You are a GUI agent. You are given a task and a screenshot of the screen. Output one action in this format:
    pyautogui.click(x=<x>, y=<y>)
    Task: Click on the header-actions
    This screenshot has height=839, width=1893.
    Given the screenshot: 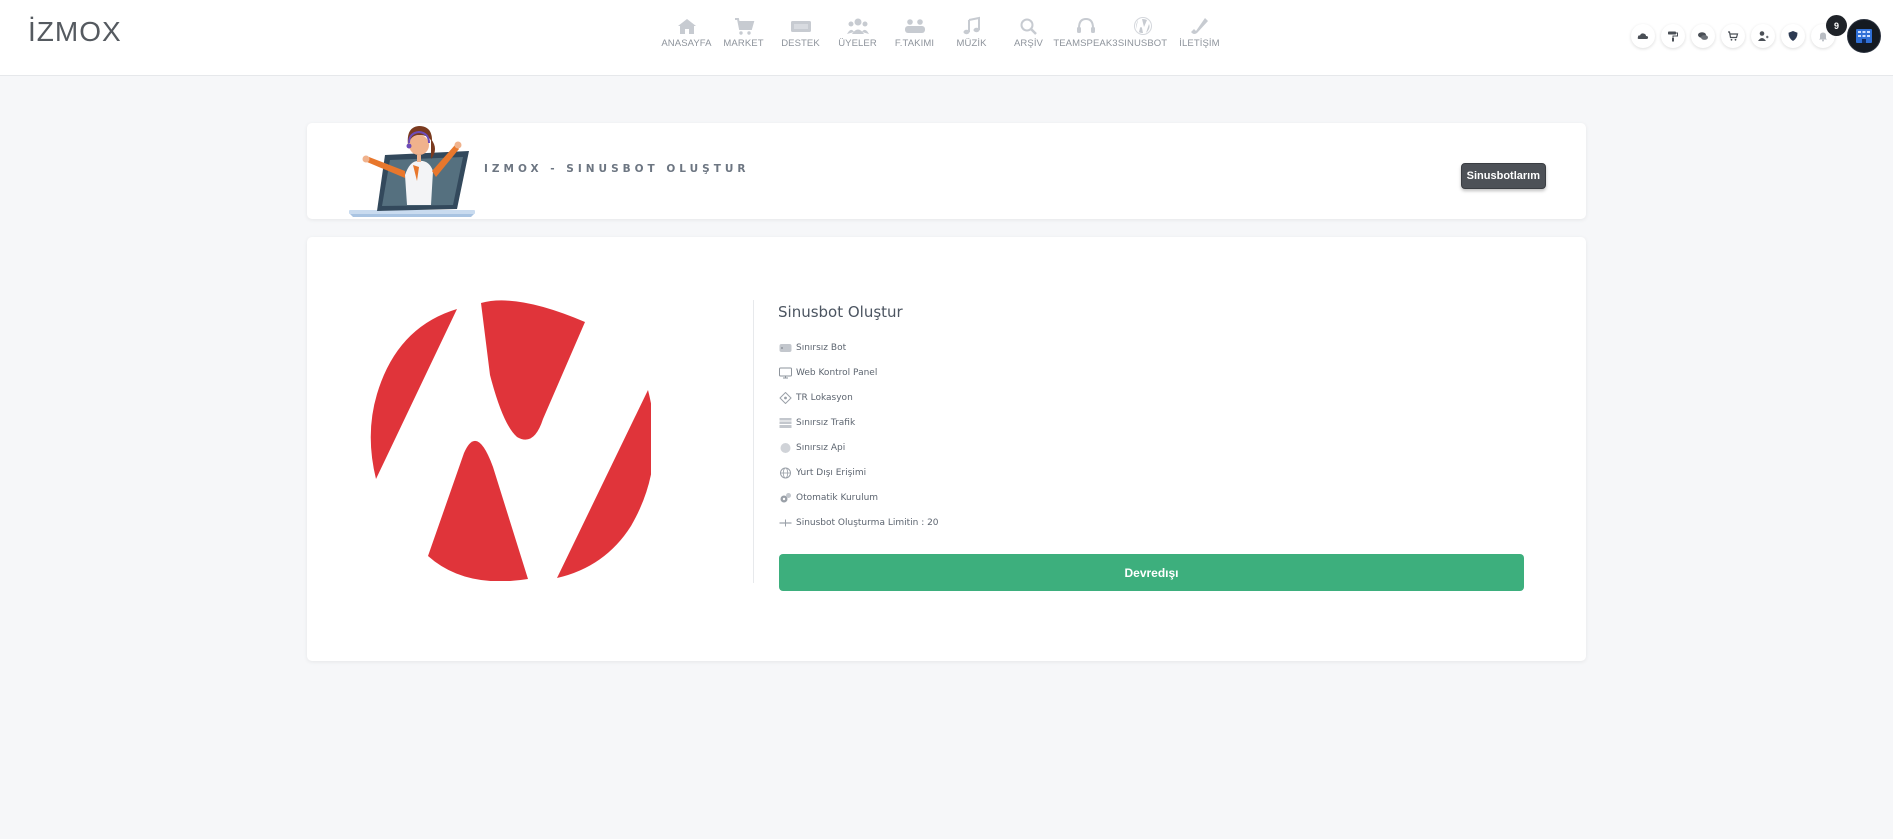 What is the action you would take?
    pyautogui.click(x=1733, y=36)
    